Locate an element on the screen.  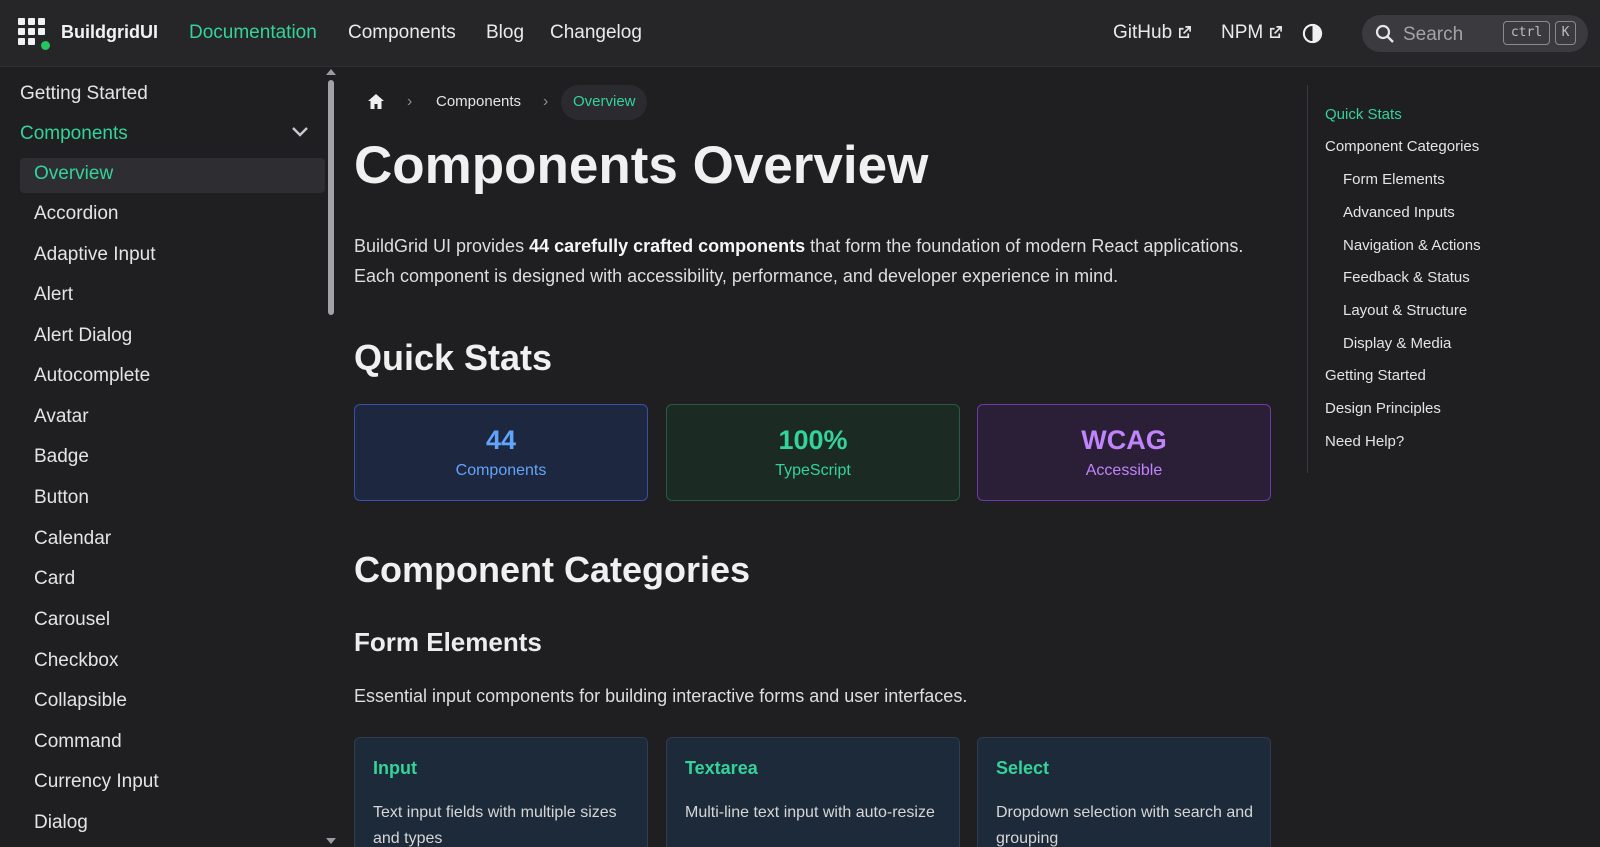
logo-icon is located at coordinates (34, 34).